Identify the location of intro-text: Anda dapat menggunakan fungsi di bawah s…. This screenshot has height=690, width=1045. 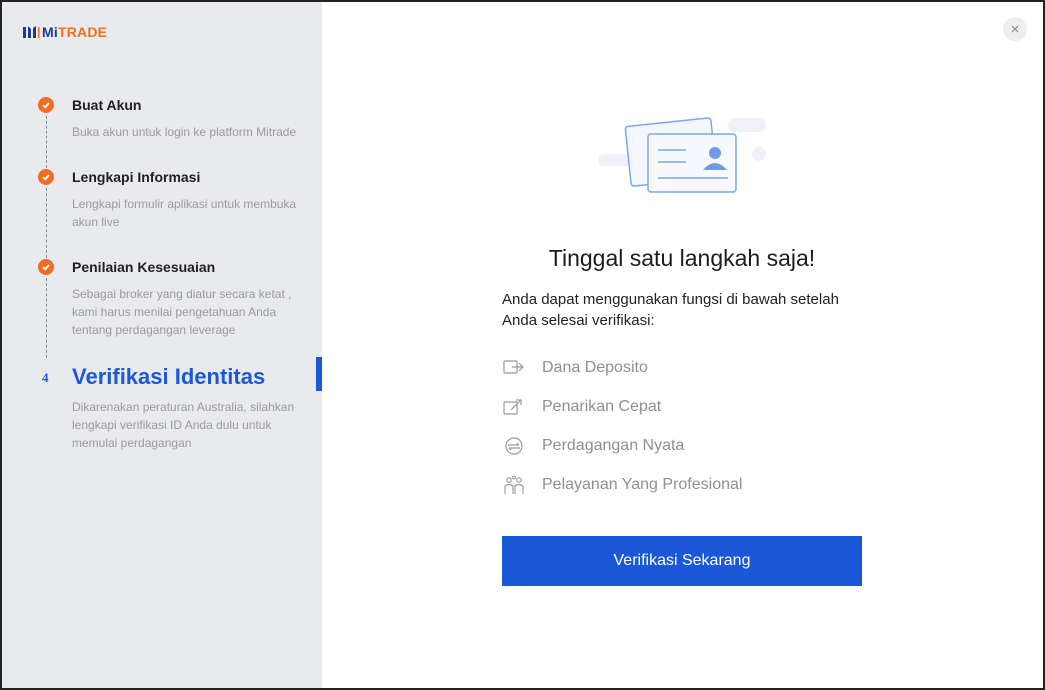
(670, 310).